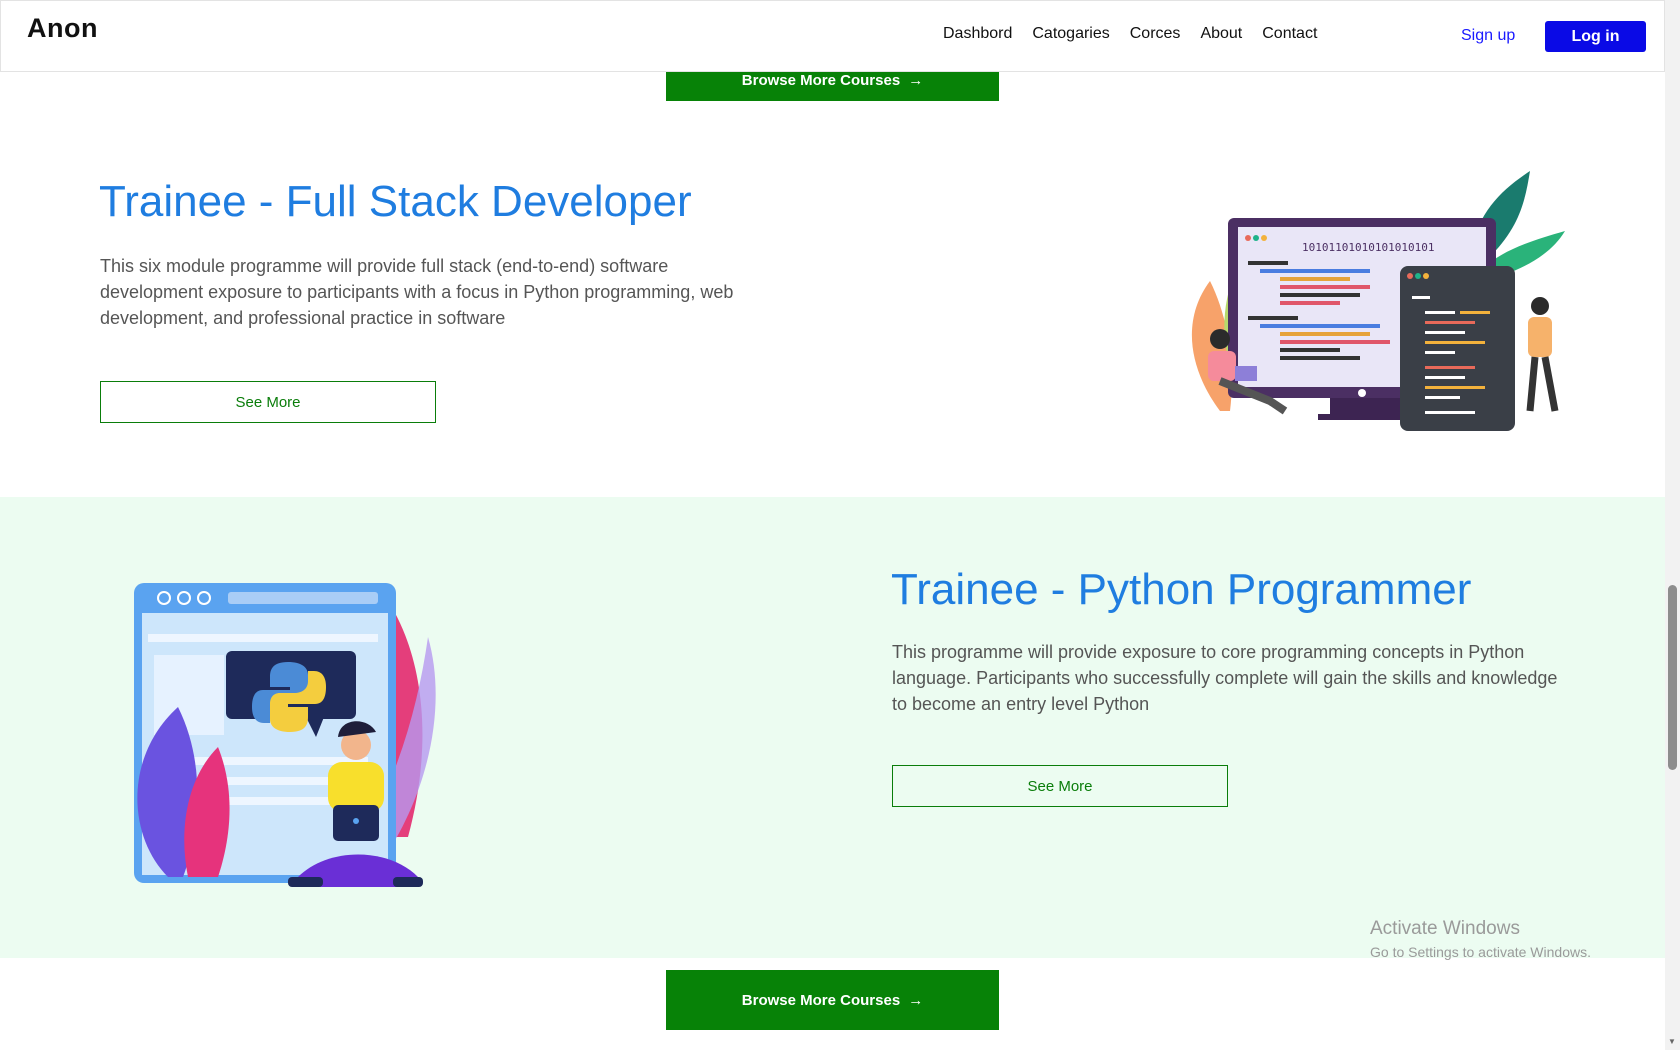 The height and width of the screenshot is (1050, 1680). What do you see at coordinates (1672, 677) in the screenshot?
I see `scrollbar-thumb` at bounding box center [1672, 677].